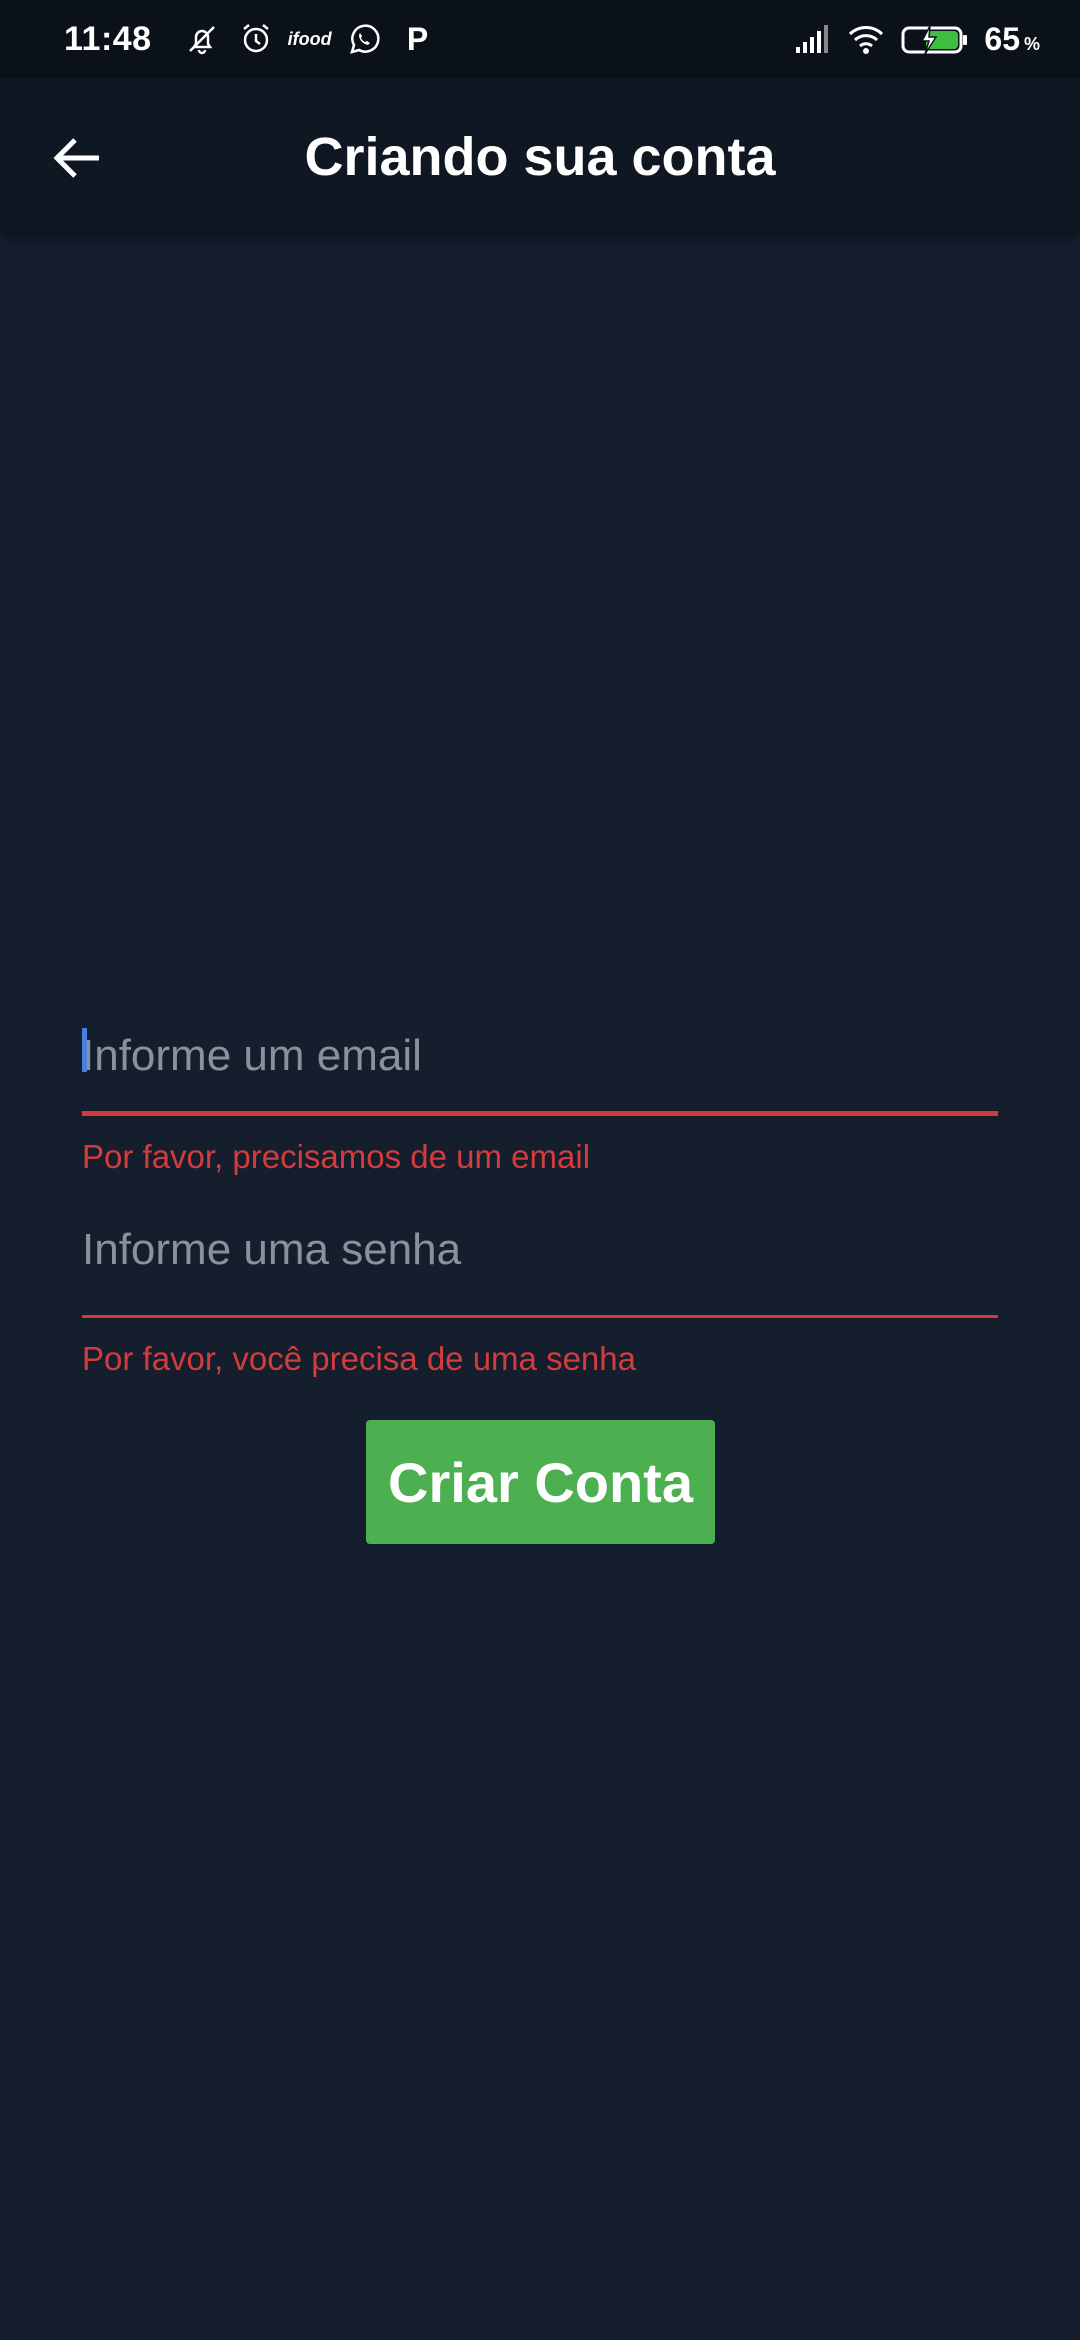 The width and height of the screenshot is (1080, 2340). Describe the element at coordinates (84, 1050) in the screenshot. I see `text-caret` at that location.